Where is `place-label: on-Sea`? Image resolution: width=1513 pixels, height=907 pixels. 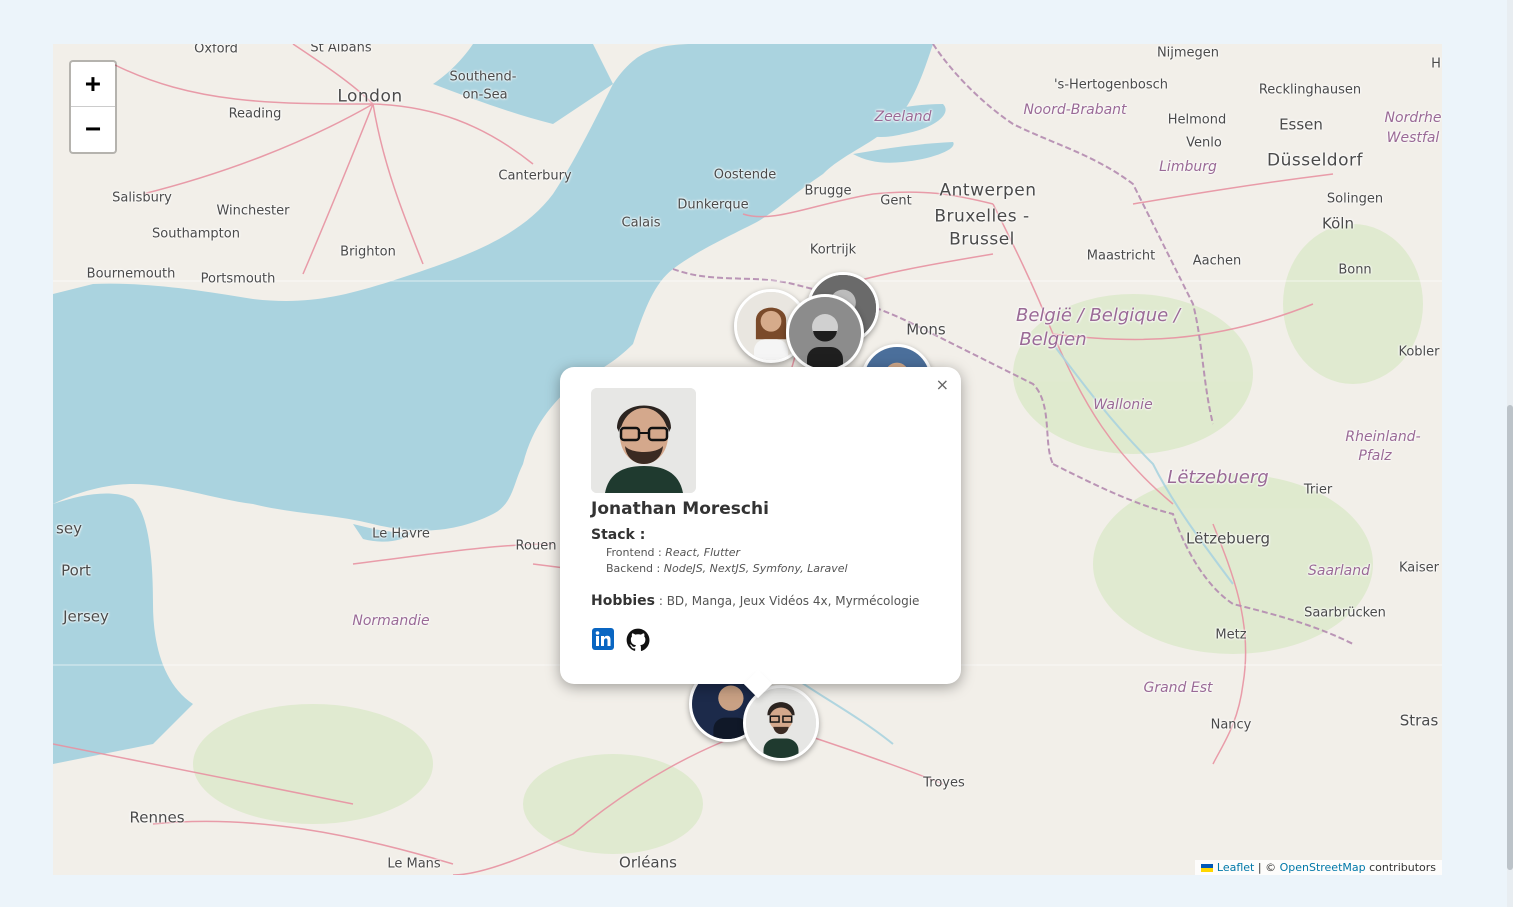 place-label: on-Sea is located at coordinates (485, 95).